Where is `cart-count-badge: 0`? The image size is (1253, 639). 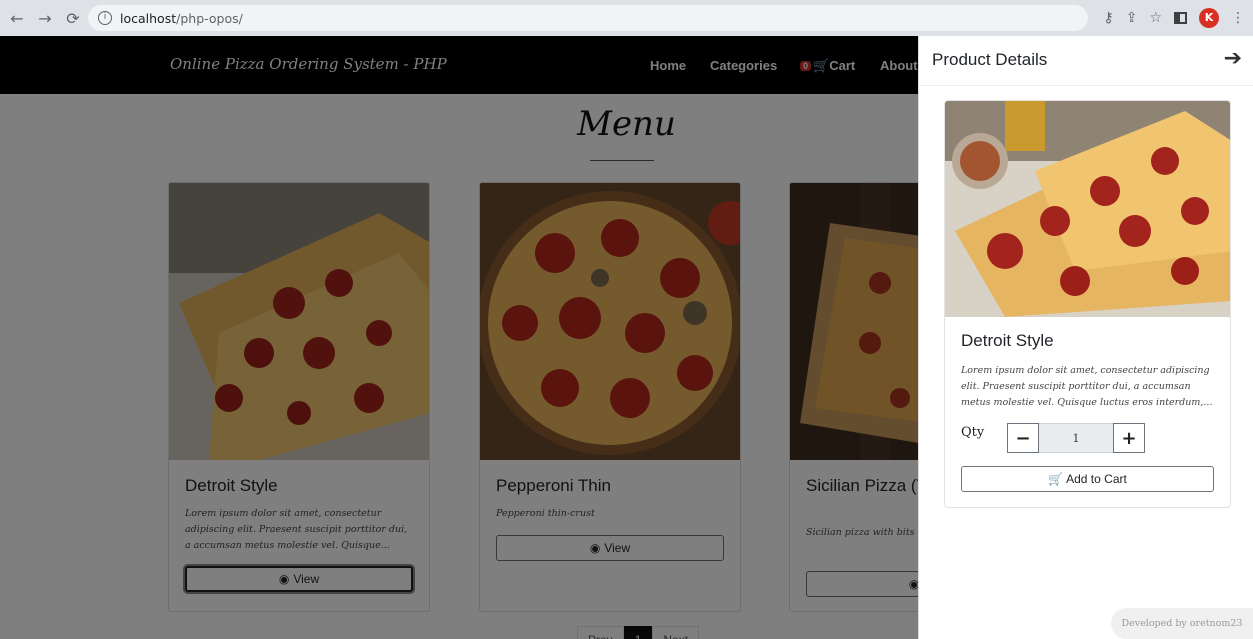 cart-count-badge: 0 is located at coordinates (806, 66).